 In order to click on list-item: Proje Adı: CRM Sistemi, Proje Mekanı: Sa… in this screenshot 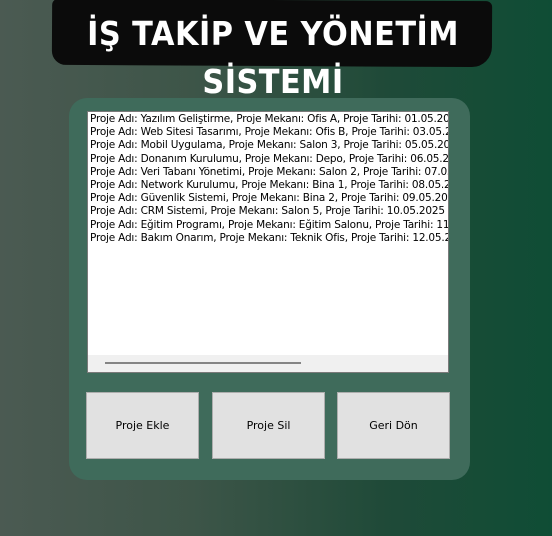, I will do `click(269, 211)`.